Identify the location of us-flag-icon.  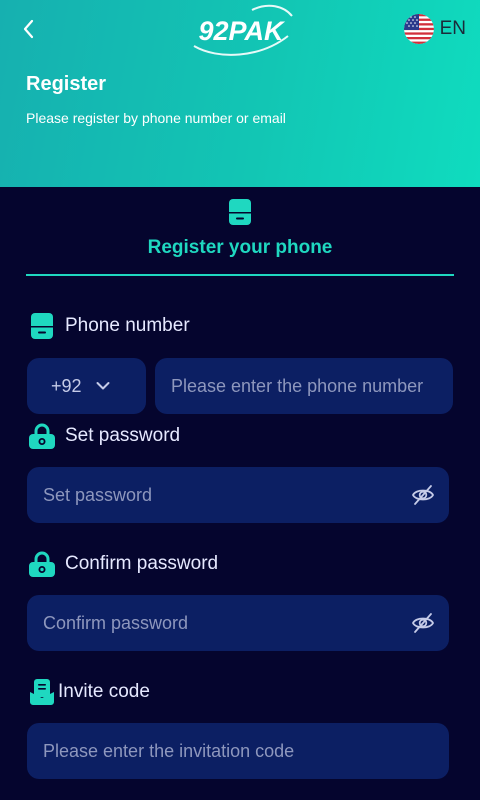
(418, 29).